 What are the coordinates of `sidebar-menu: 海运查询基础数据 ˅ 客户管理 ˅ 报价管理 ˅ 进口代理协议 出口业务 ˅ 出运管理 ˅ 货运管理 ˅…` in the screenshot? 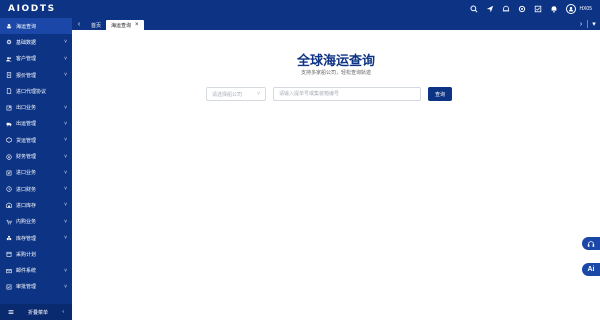 It's located at (36, 156).